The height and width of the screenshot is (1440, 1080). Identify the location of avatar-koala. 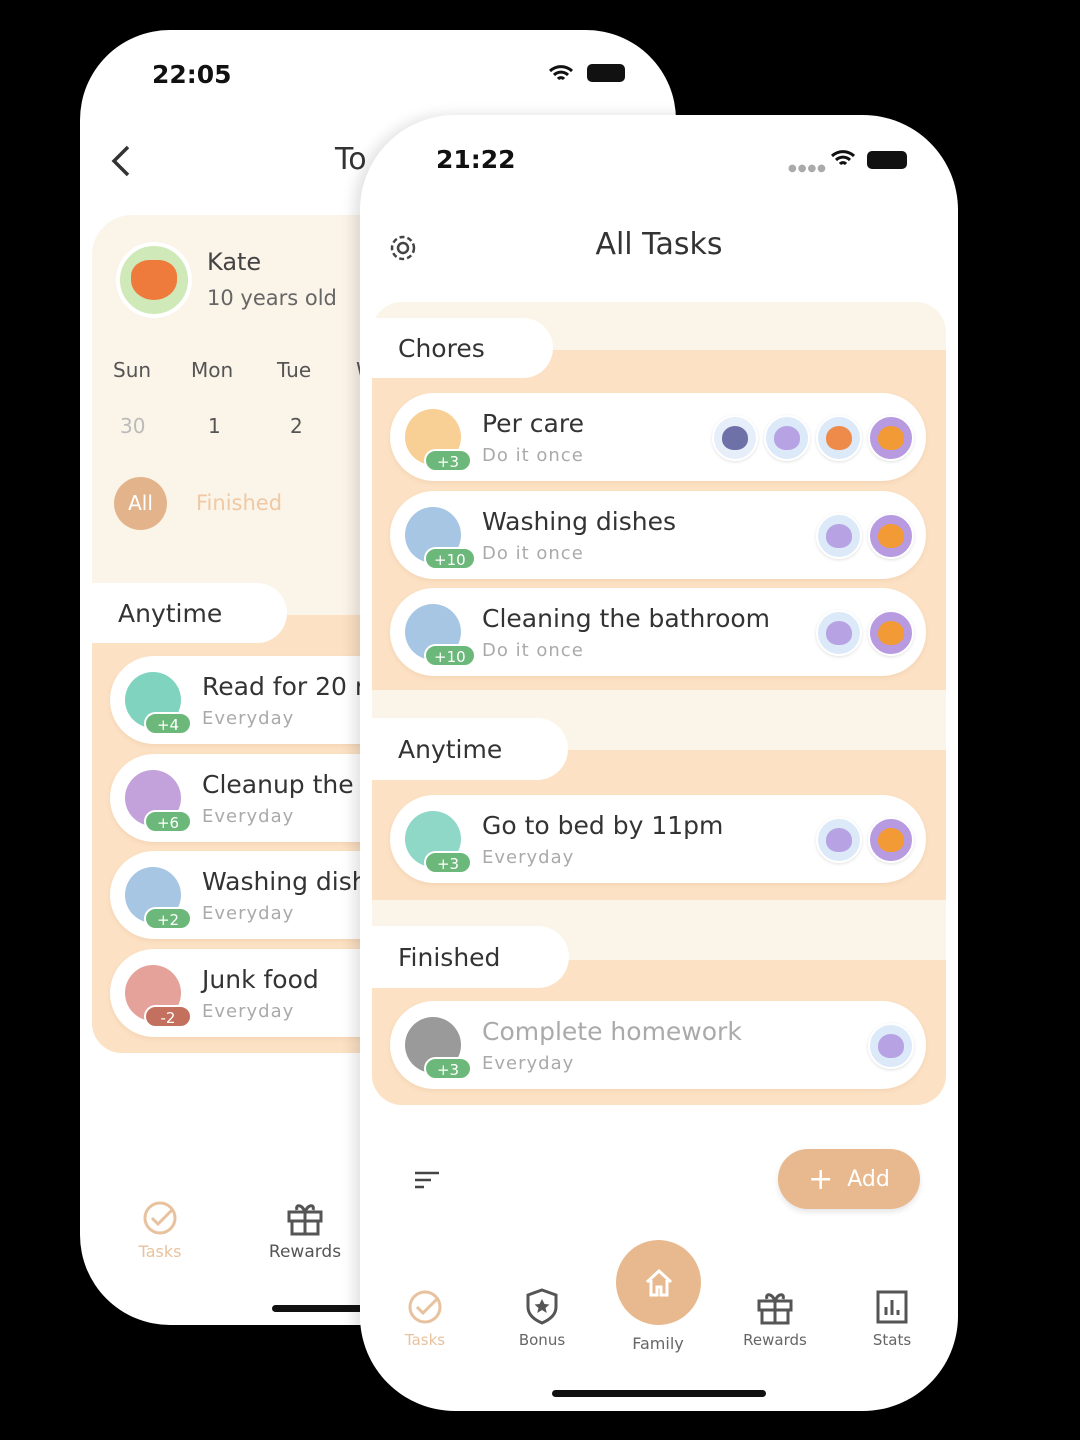
(735, 438).